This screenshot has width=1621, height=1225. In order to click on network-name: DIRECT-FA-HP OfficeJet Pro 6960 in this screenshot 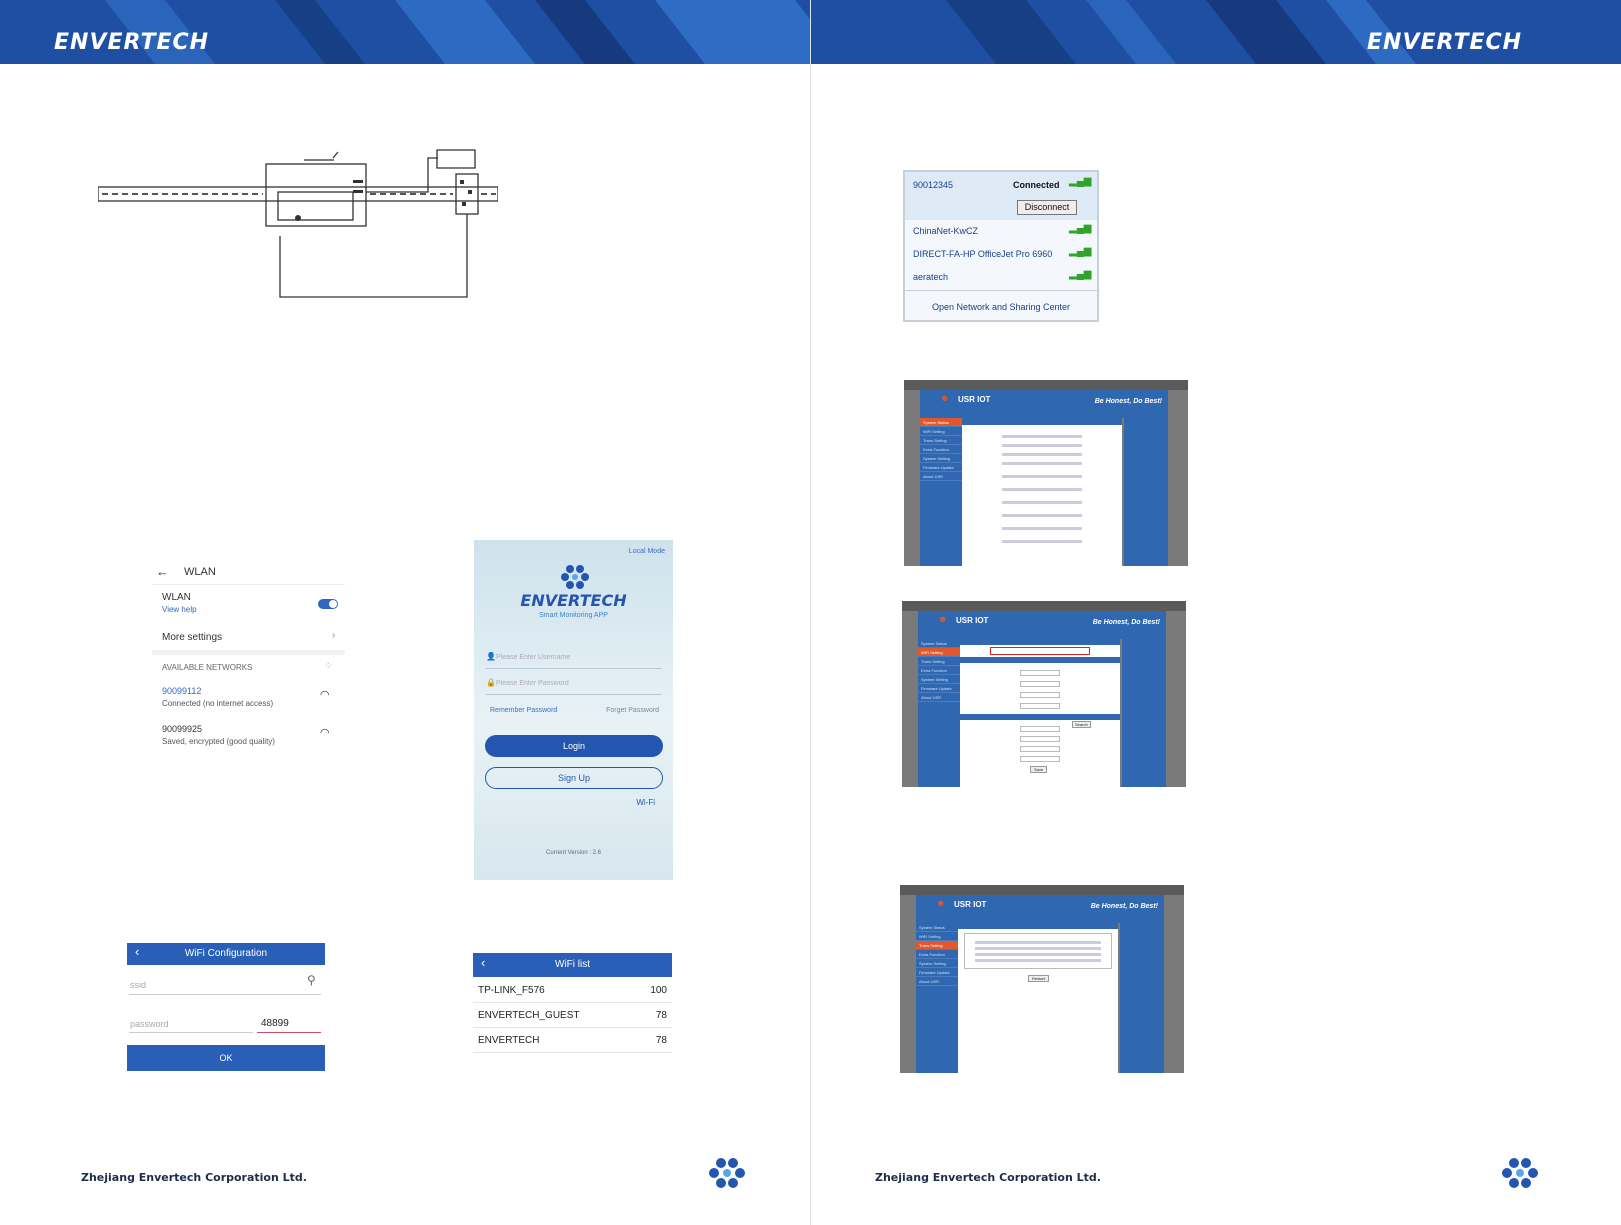, I will do `click(983, 254)`.